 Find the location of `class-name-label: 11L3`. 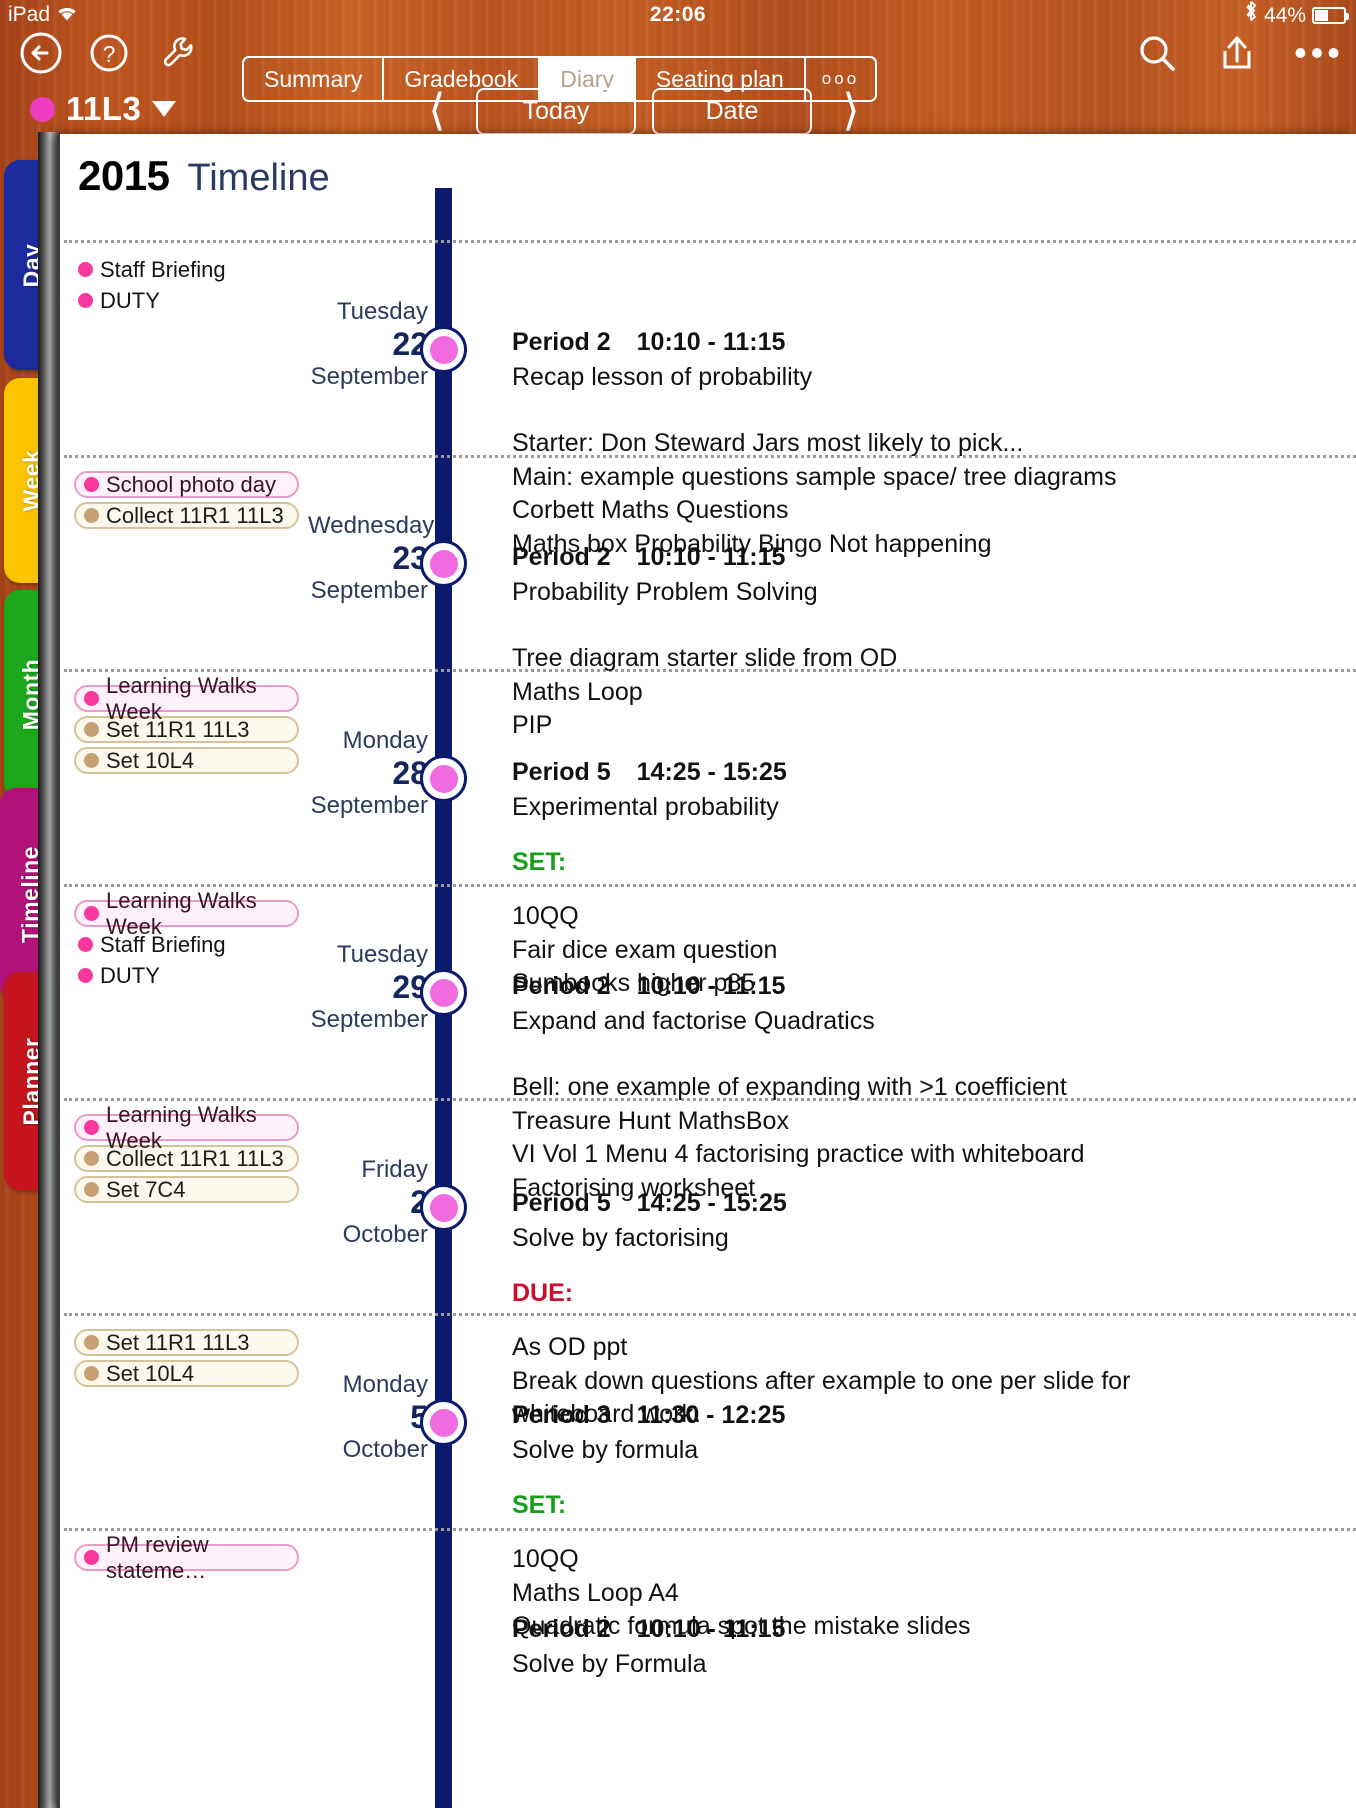

class-name-label: 11L3 is located at coordinates (104, 108).